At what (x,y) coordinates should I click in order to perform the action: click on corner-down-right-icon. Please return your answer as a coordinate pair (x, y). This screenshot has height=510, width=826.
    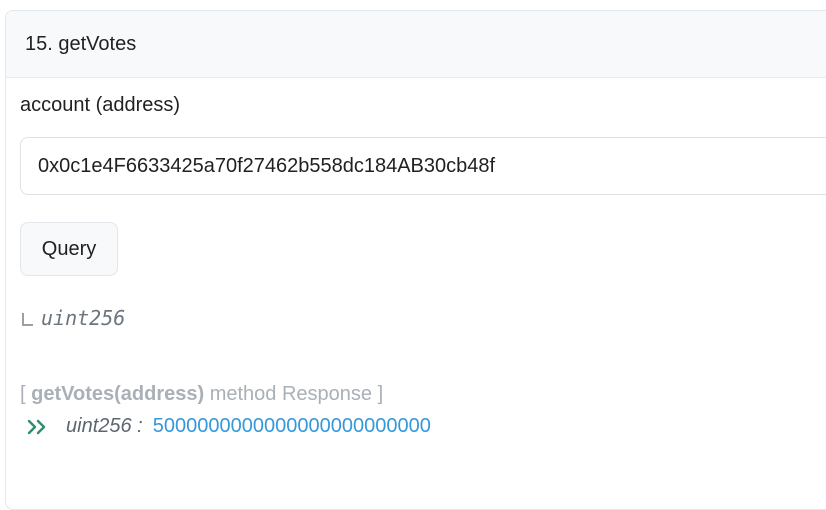
    Looking at the image, I should click on (27, 319).